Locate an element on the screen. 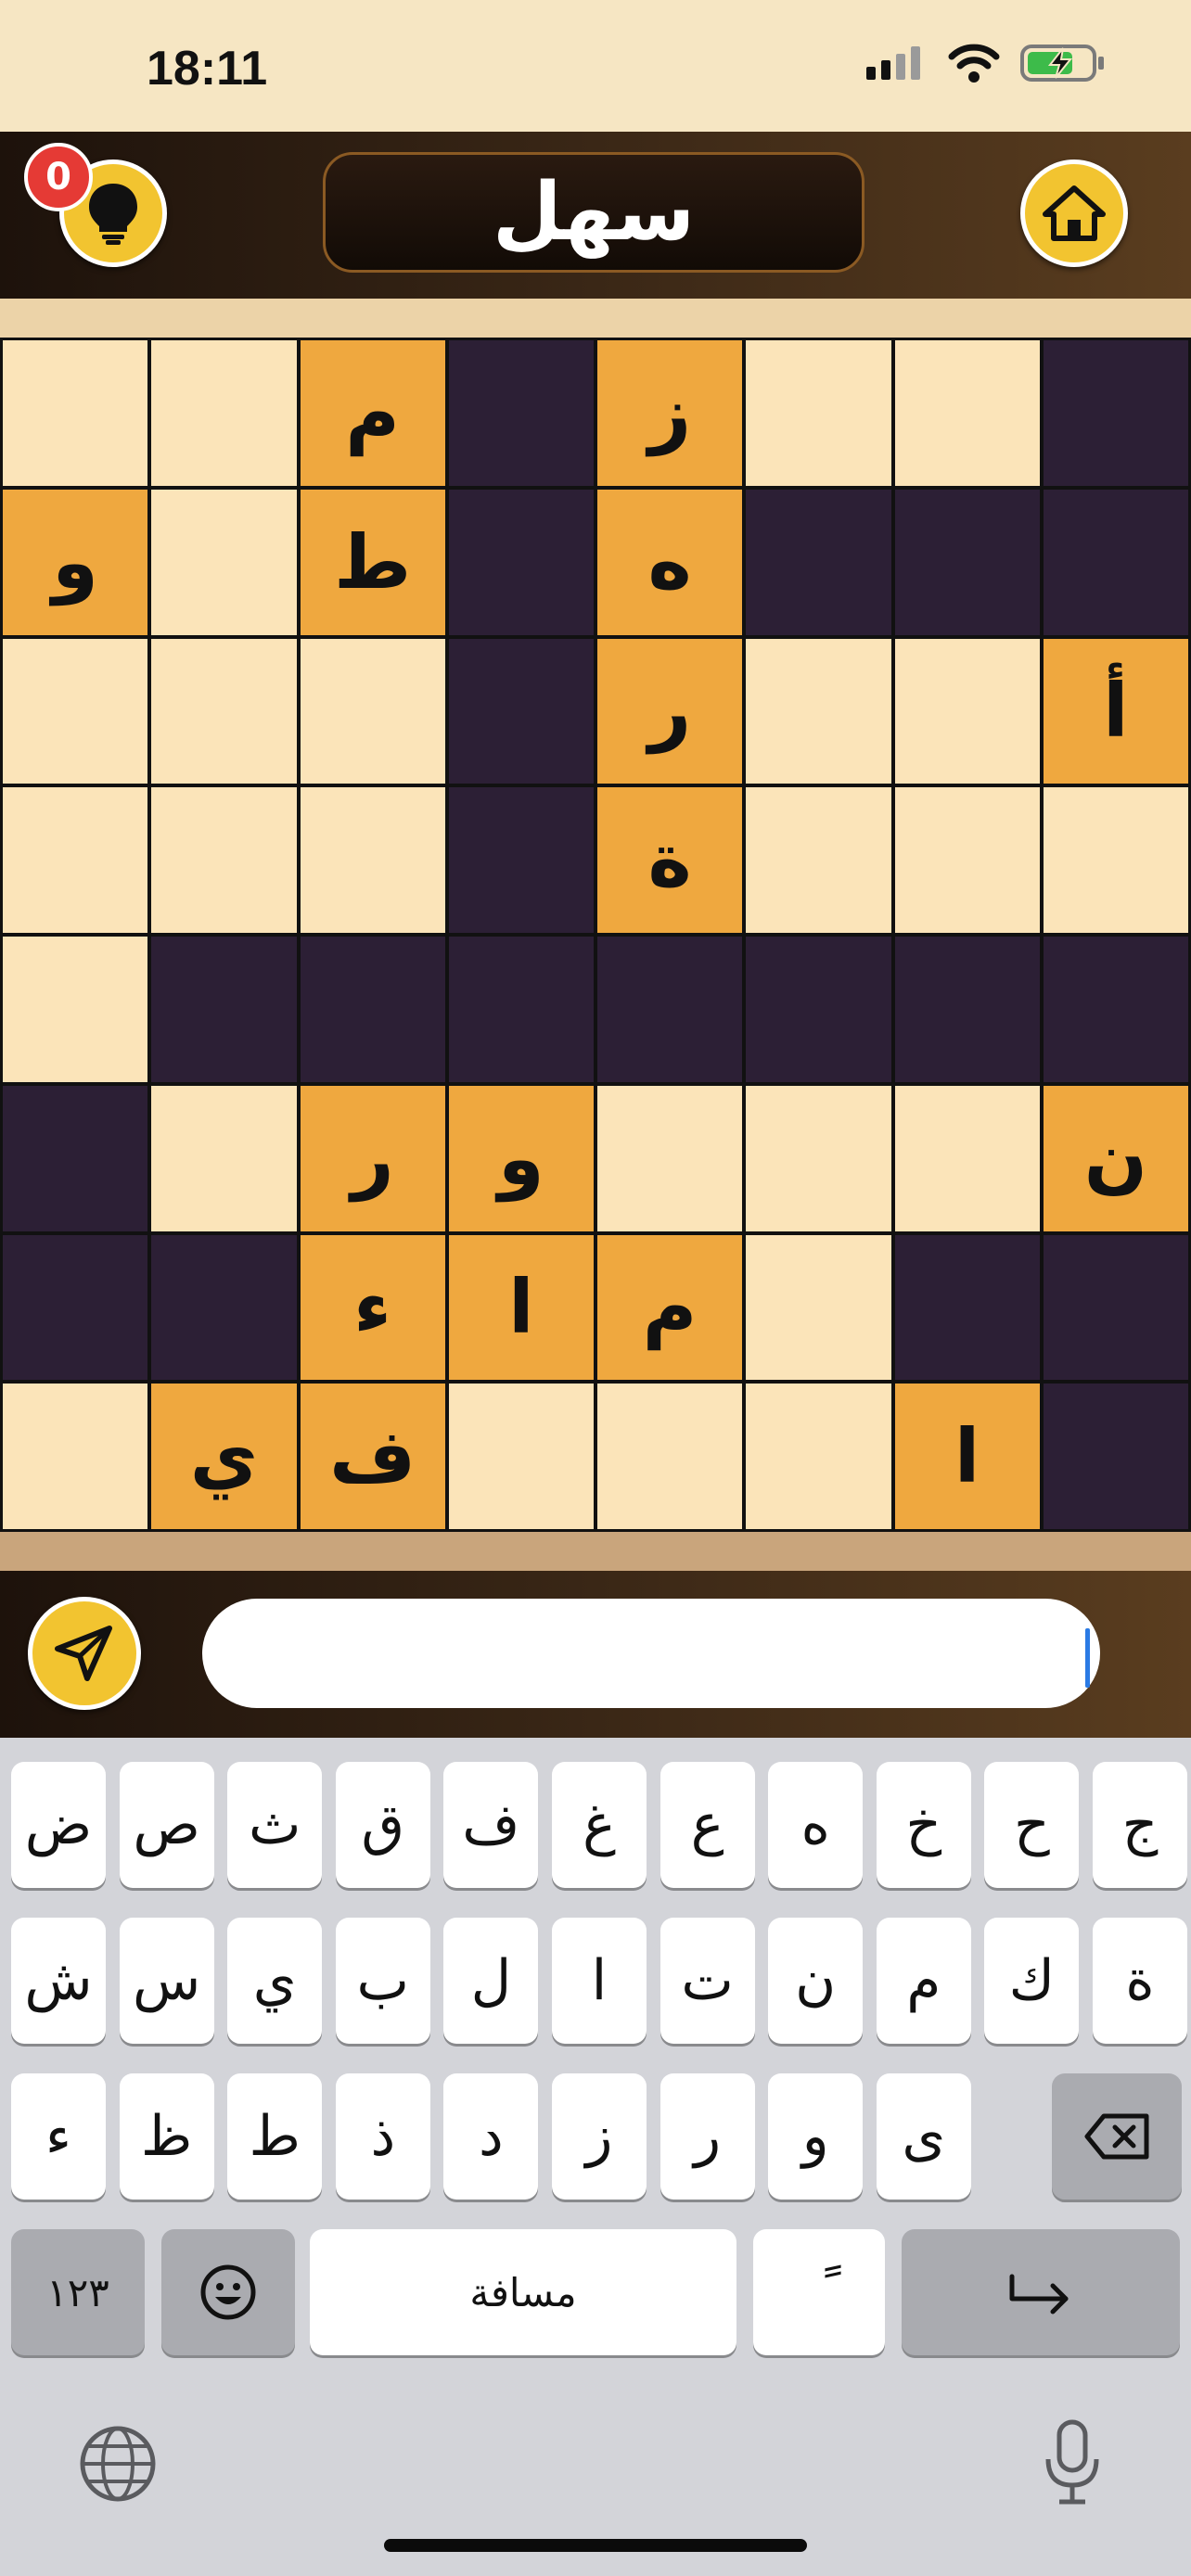 The image size is (1191, 2576). home-button is located at coordinates (1074, 213).